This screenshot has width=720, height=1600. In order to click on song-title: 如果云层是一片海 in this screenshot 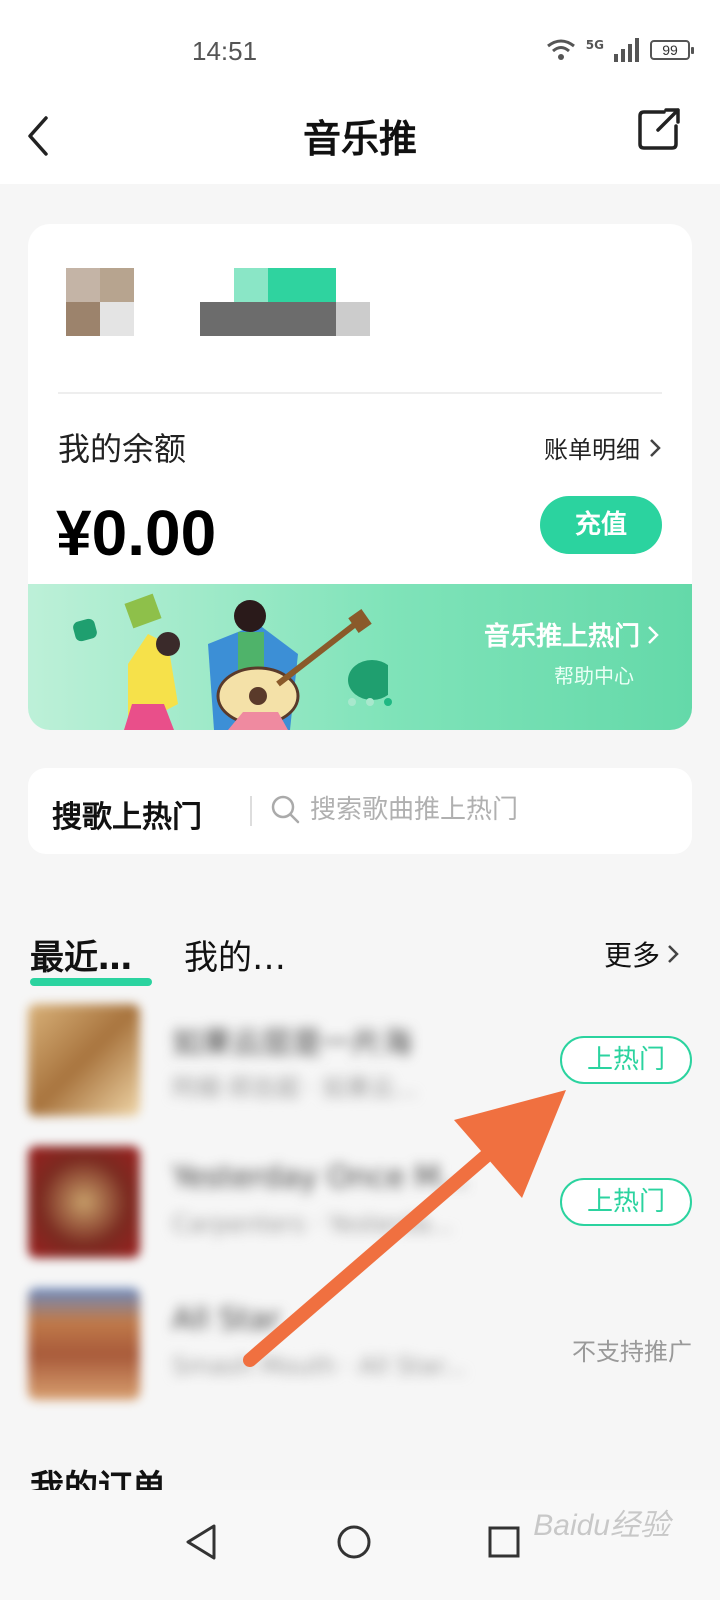, I will do `click(292, 1043)`.